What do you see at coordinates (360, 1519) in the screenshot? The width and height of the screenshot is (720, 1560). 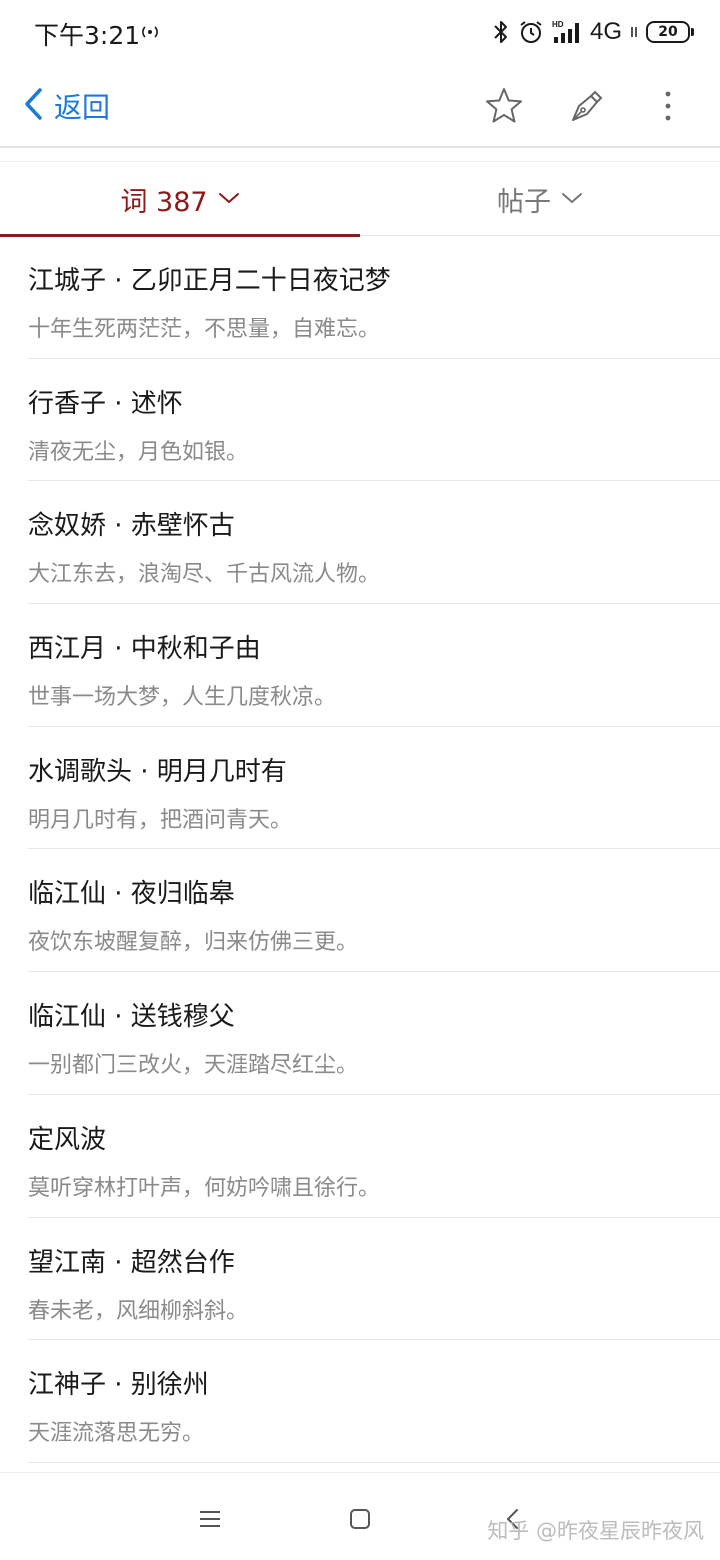 I see `home-square-icon` at bounding box center [360, 1519].